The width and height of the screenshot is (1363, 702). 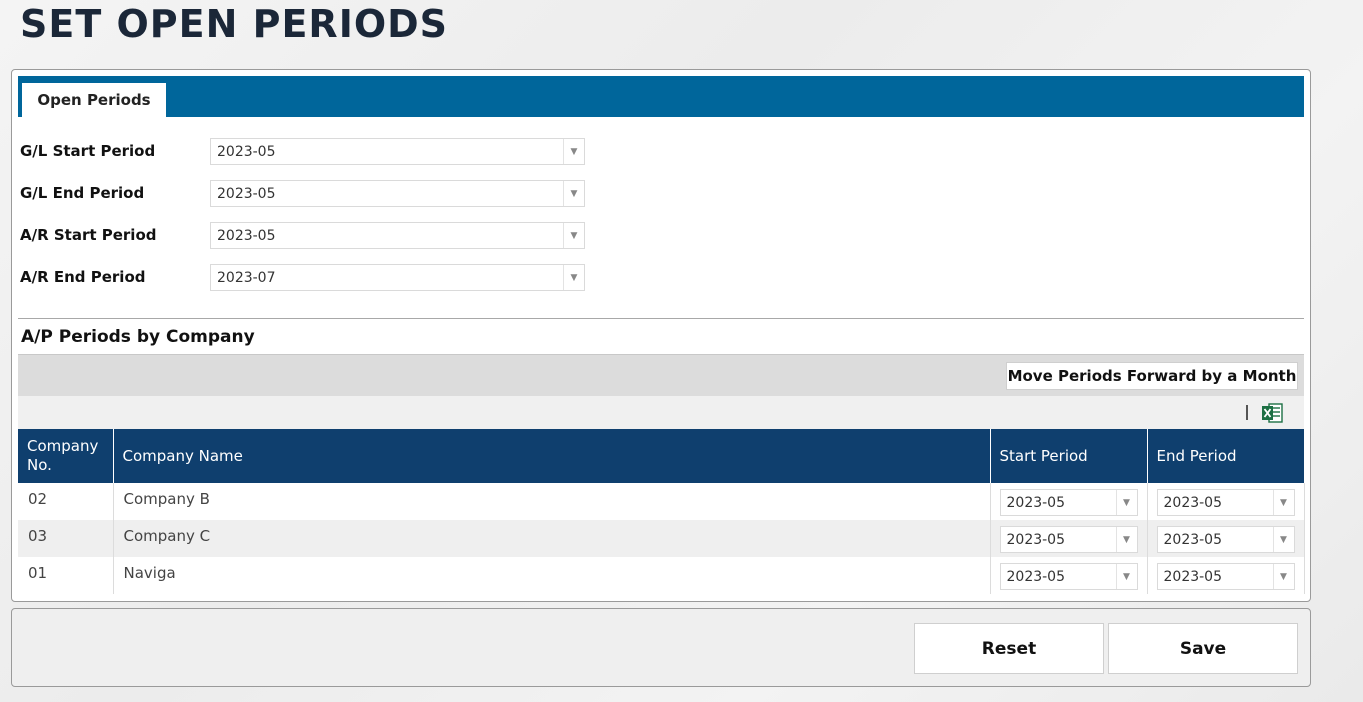 I want to click on gl-start-period-row: G/L Start Period 2023-05 ▼, so click(x=310, y=152).